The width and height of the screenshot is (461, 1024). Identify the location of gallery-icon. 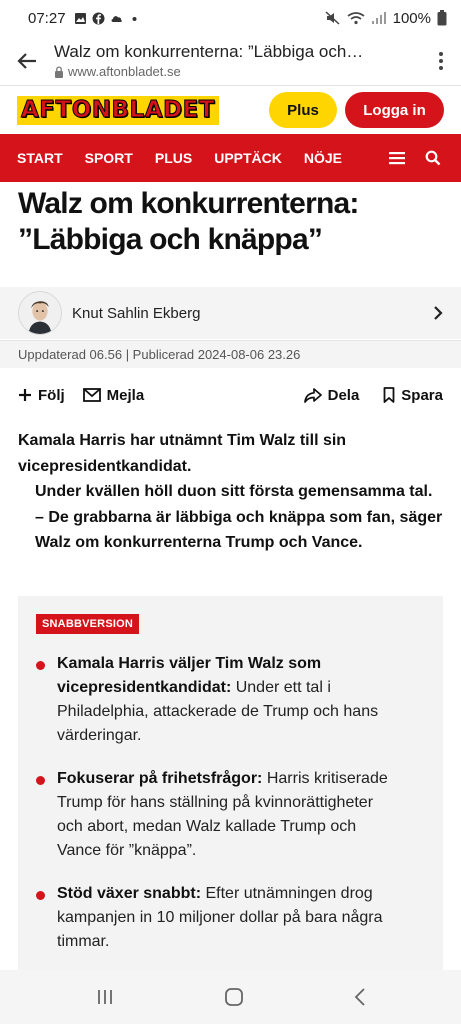
(80, 18).